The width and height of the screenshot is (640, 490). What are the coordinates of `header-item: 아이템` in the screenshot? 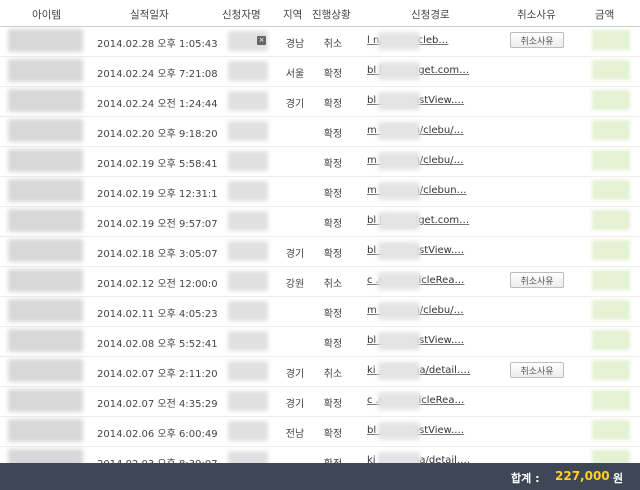 It's located at (46, 15).